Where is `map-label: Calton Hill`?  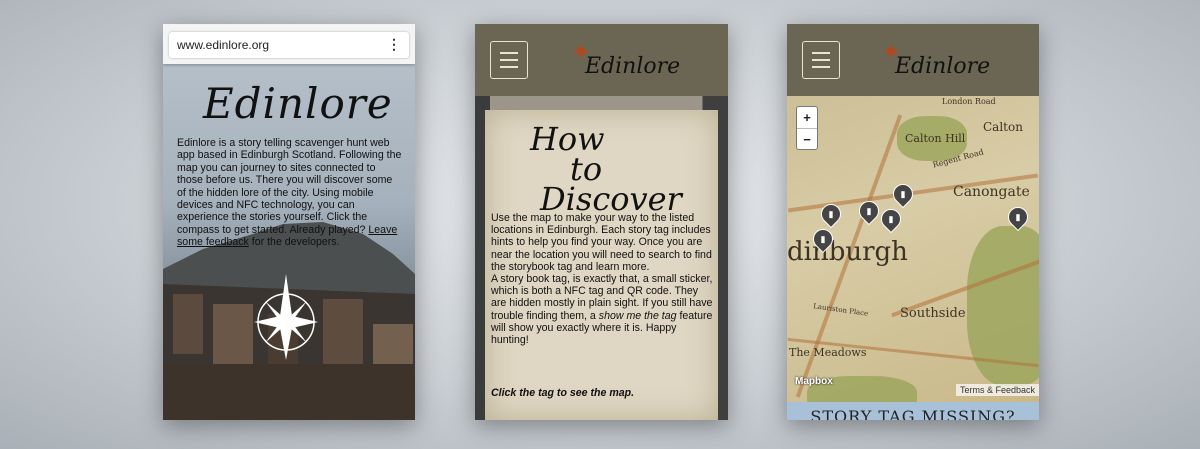
map-label: Calton Hill is located at coordinates (935, 138).